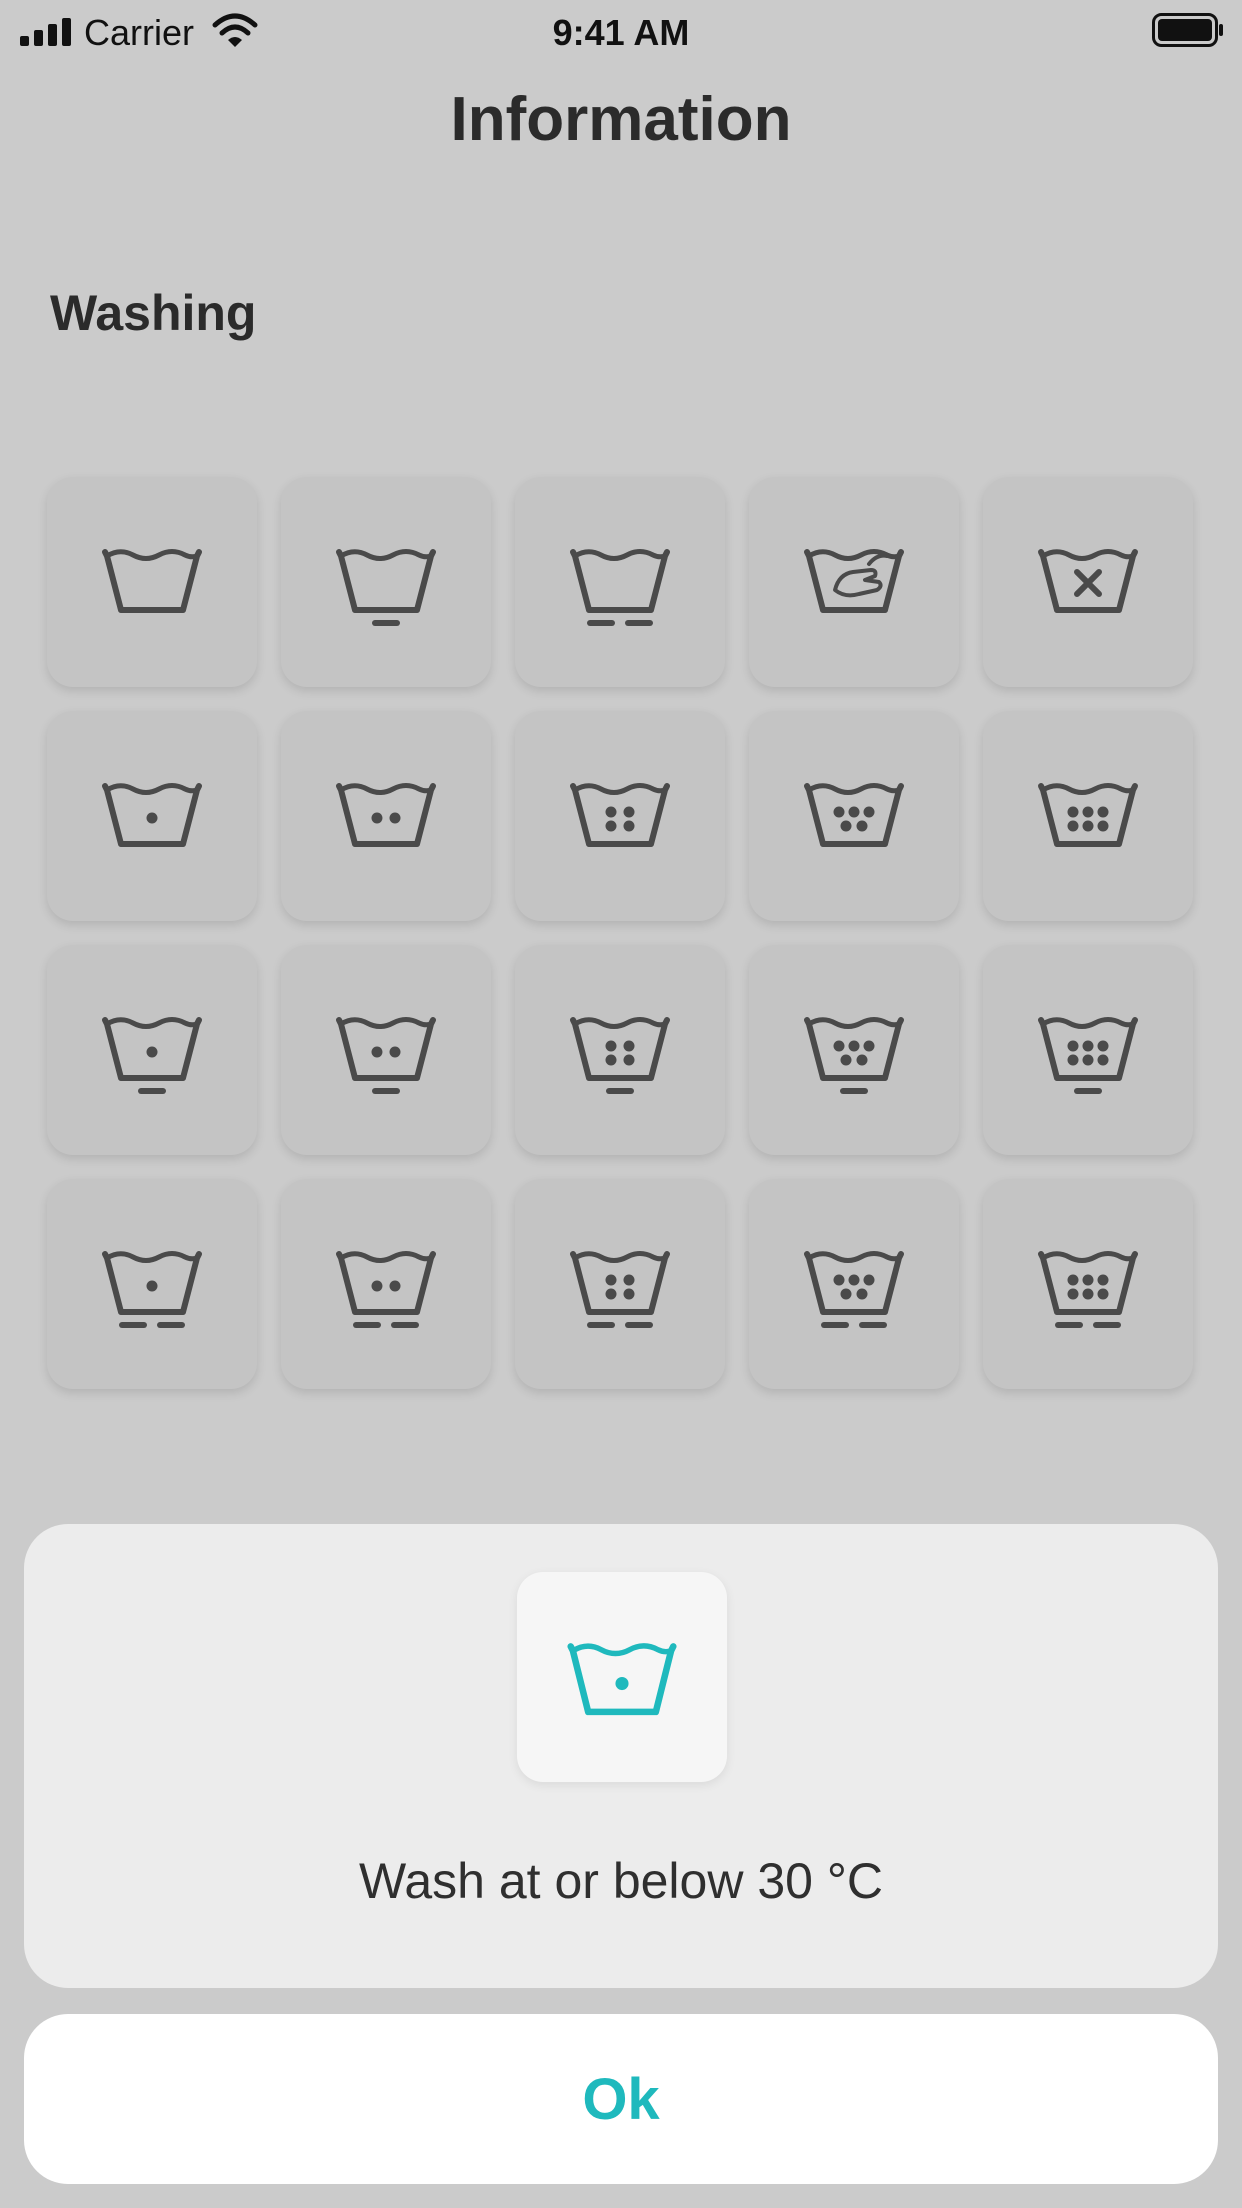 The height and width of the screenshot is (2208, 1242). What do you see at coordinates (386, 1055) in the screenshot?
I see `wash-40-gentle-icon` at bounding box center [386, 1055].